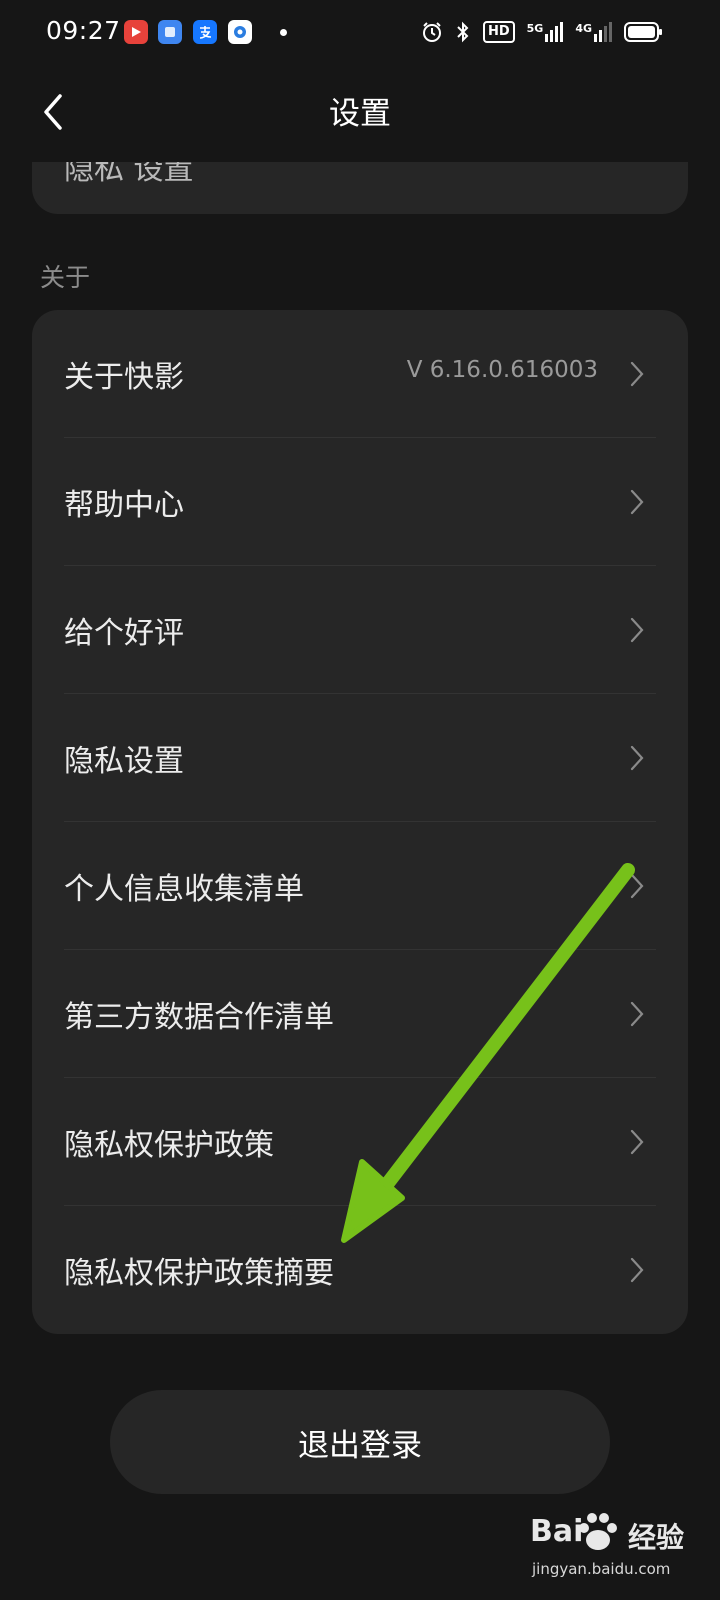  Describe the element at coordinates (65, 277) in the screenshot. I see `section-label-about: 关于` at that location.